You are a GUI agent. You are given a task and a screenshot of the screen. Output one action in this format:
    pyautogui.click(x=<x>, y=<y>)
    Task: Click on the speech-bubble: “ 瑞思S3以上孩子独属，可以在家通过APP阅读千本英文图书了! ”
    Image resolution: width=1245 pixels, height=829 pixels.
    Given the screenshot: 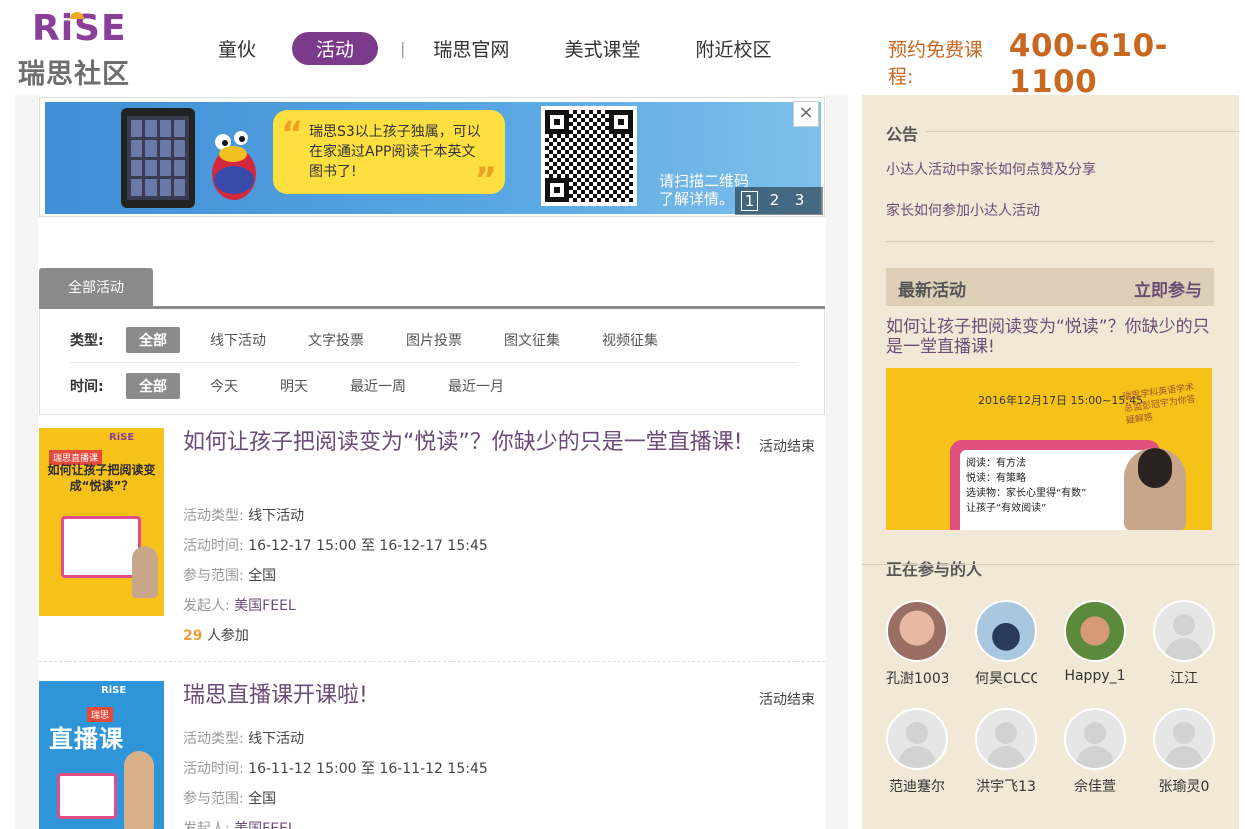 What is the action you would take?
    pyautogui.click(x=389, y=155)
    